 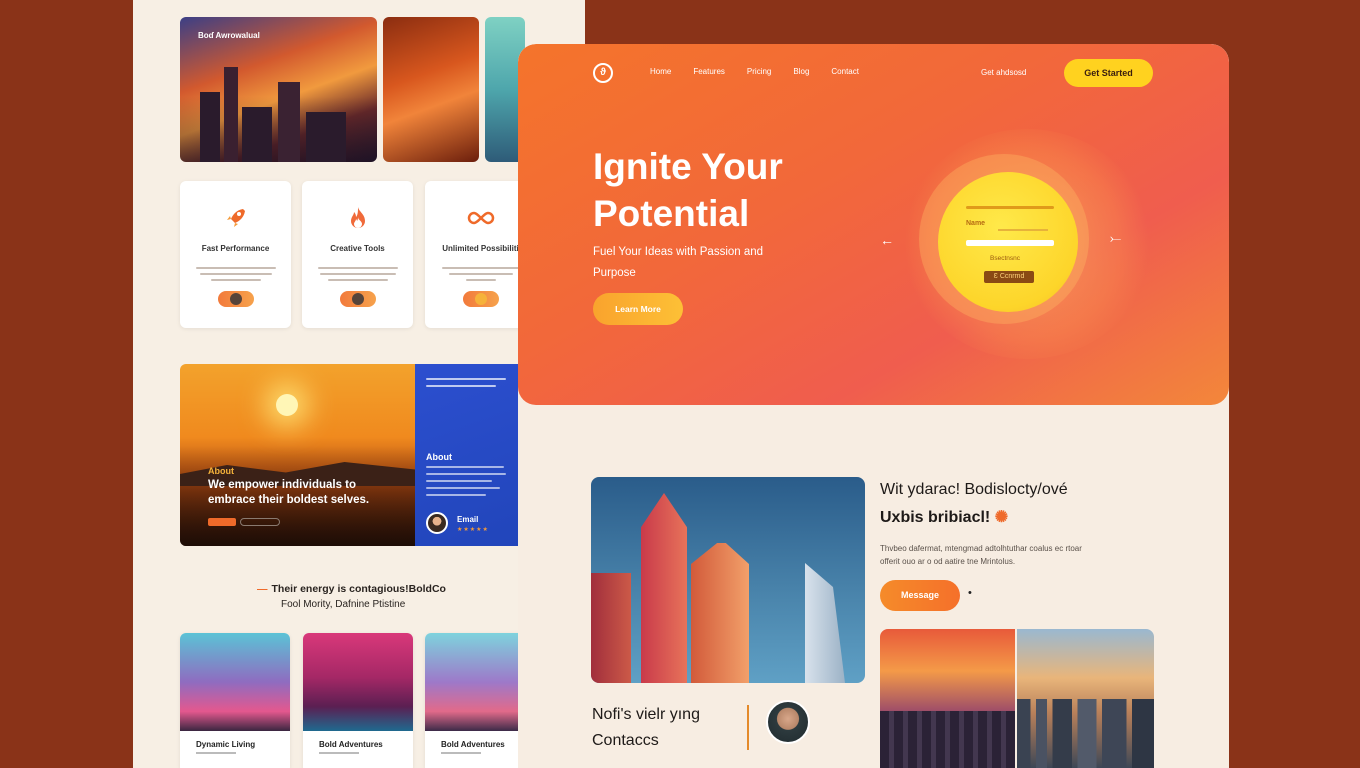 I want to click on main-nav: Home Features Pricing Blog Contact, so click(x=765, y=71).